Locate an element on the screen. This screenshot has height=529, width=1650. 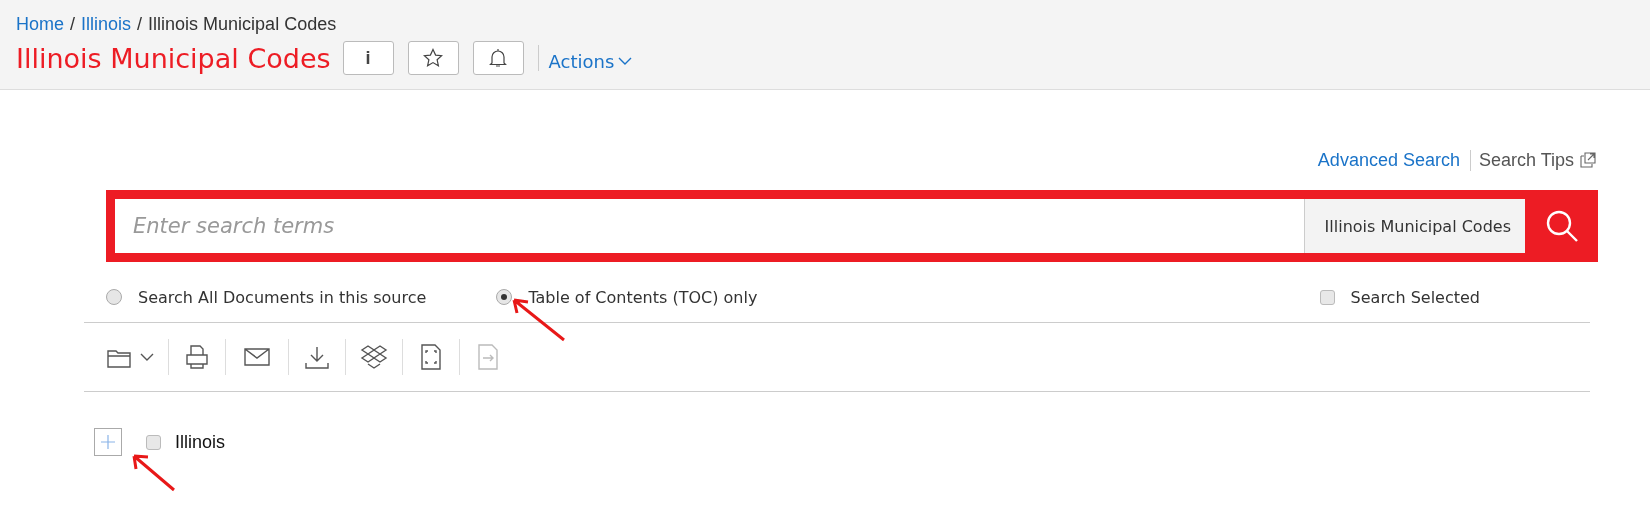
tree-item: Illinois is located at coordinates (186, 442).